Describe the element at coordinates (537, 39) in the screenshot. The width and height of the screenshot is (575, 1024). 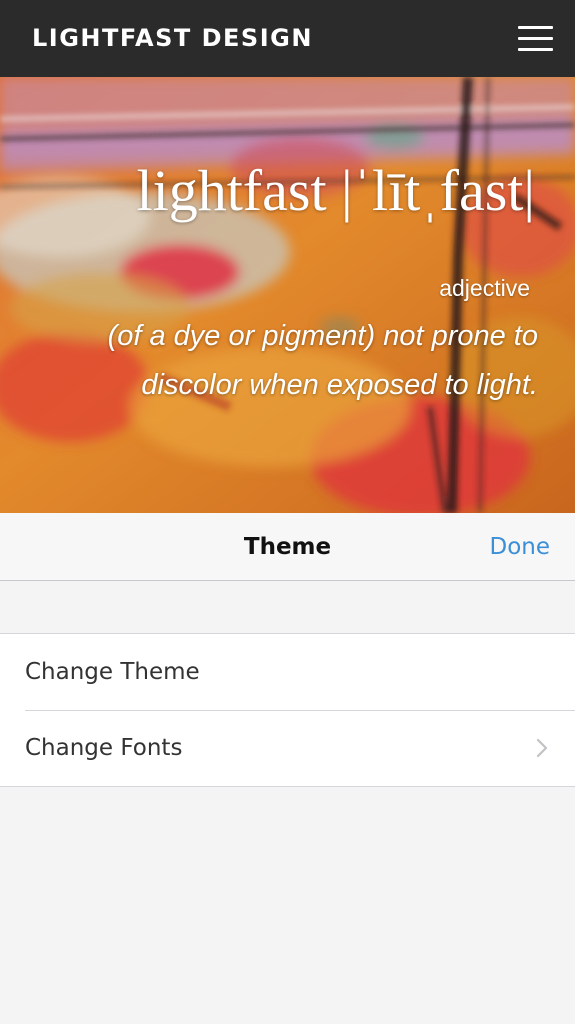
I see `hamburger-menu-icon` at that location.